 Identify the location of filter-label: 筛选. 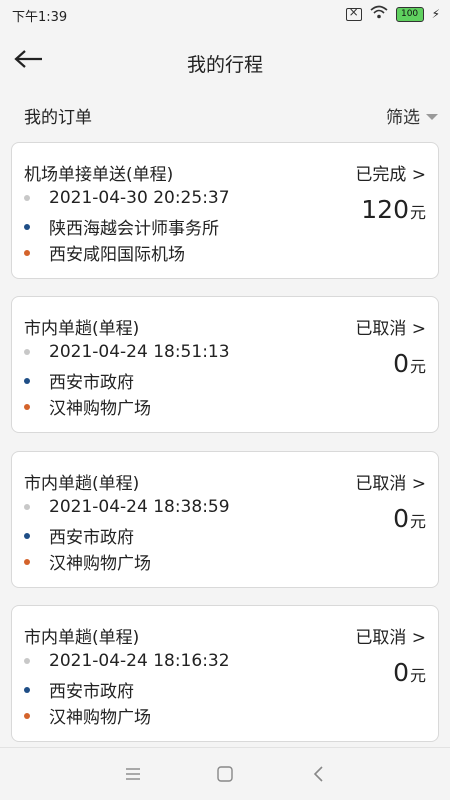
(403, 118).